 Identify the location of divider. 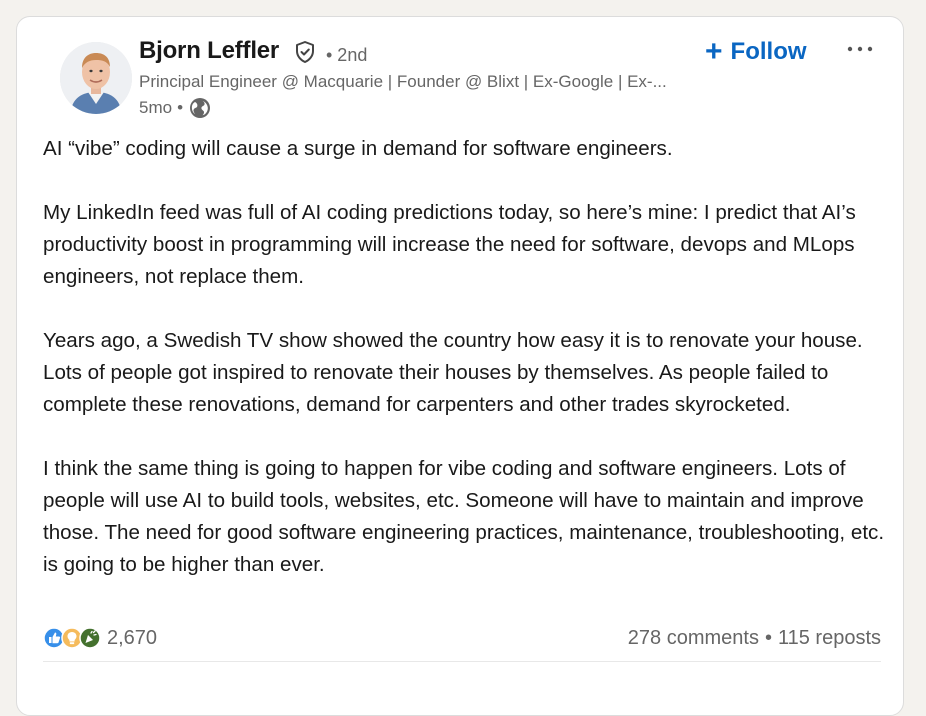
(462, 661).